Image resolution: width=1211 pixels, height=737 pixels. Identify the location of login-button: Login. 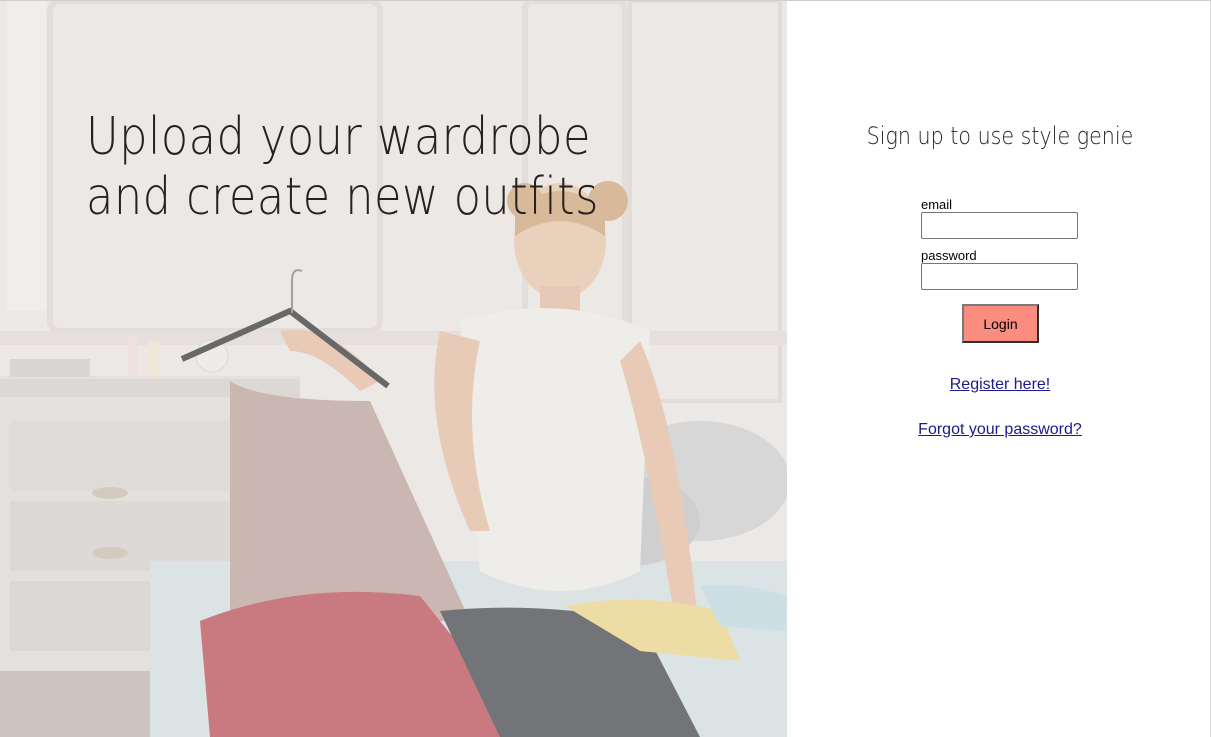
(1000, 323).